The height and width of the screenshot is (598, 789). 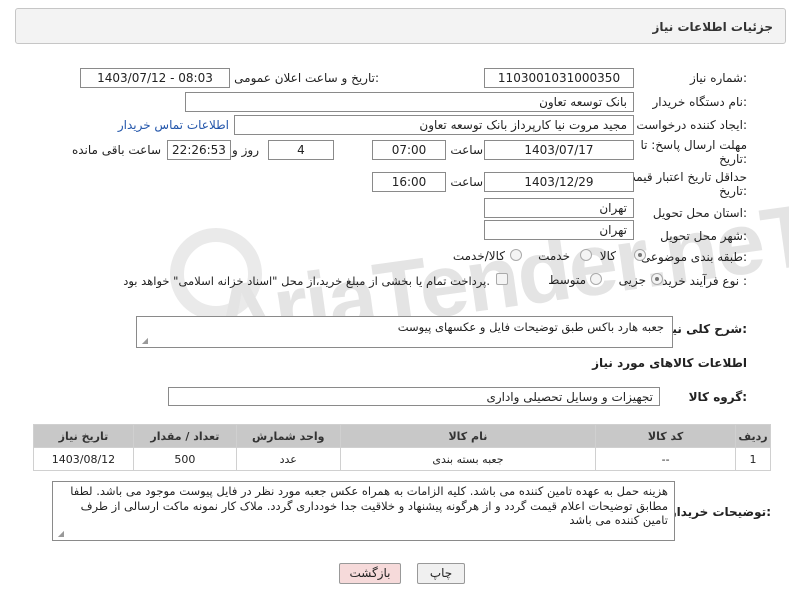 What do you see at coordinates (632, 280) in the screenshot?
I see `purchase-option-minor: جزیی` at bounding box center [632, 280].